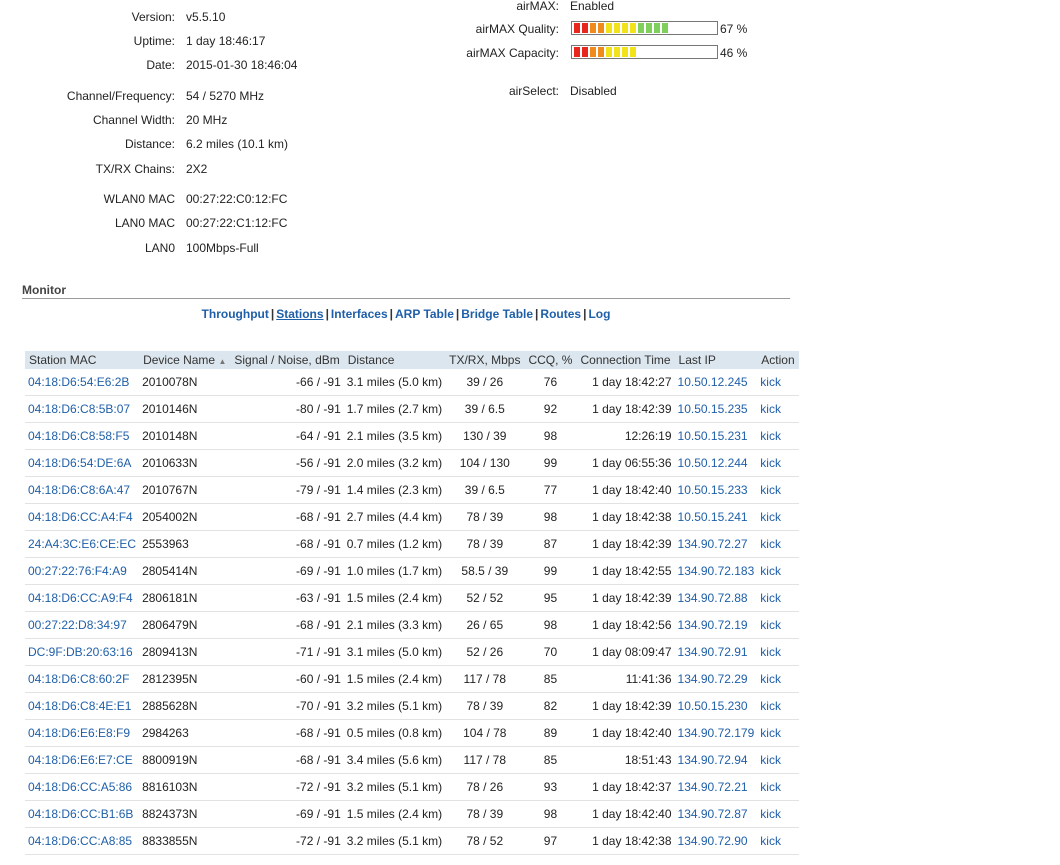  What do you see at coordinates (716, 490) in the screenshot?
I see `last-ip-cell: 10.50.15.233` at bounding box center [716, 490].